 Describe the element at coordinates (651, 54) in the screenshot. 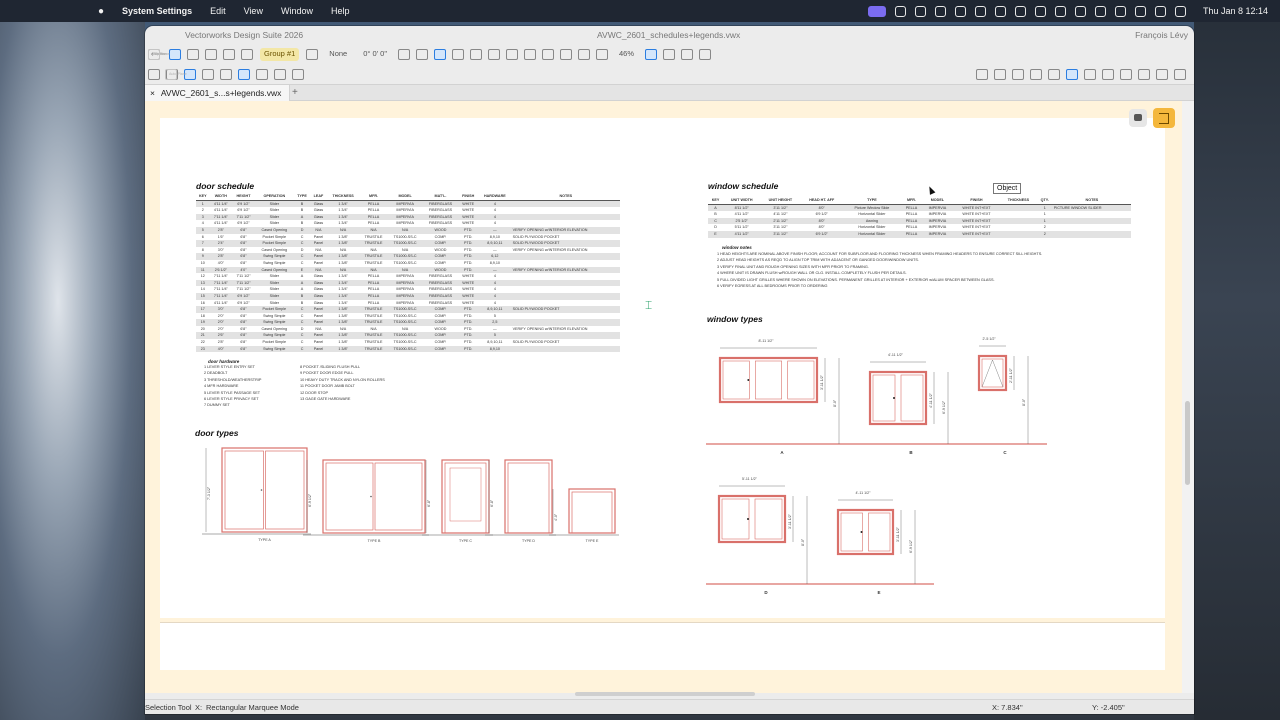

I see `zoom-icon` at that location.